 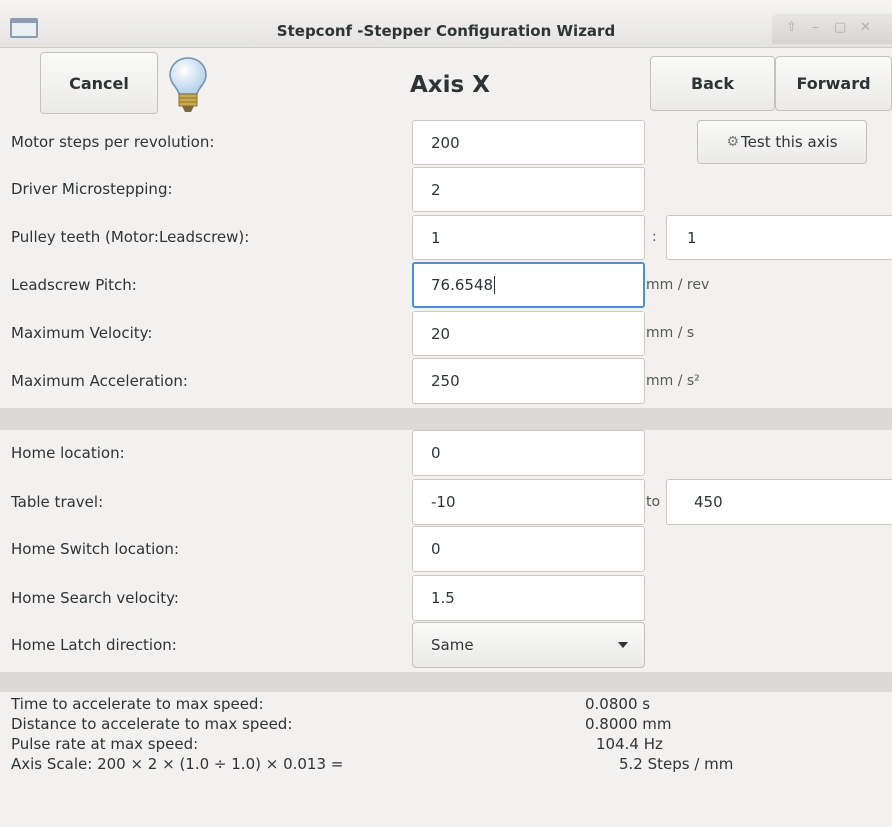 What do you see at coordinates (833, 83) in the screenshot?
I see `forward-button: Forward` at bounding box center [833, 83].